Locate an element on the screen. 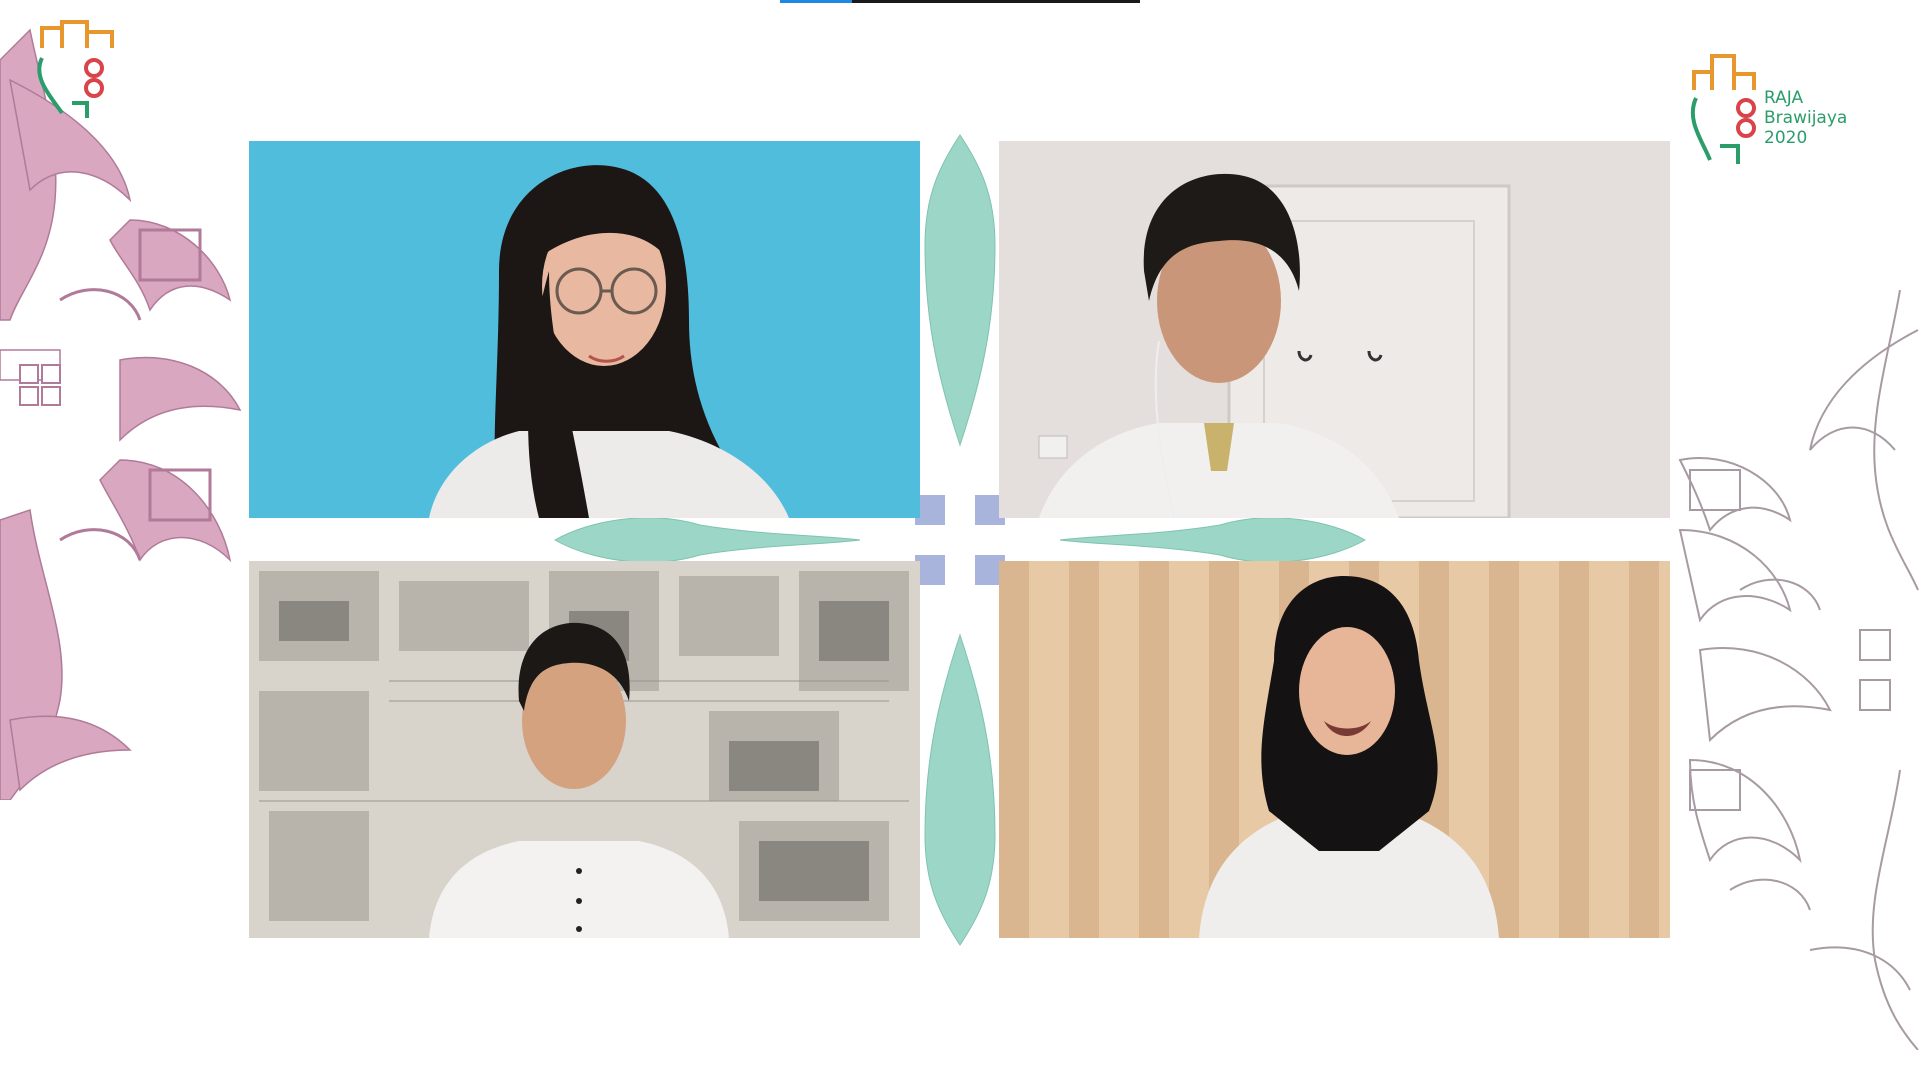 This screenshot has height=1080, width=1920. participant-4-video is located at coordinates (1334, 749).